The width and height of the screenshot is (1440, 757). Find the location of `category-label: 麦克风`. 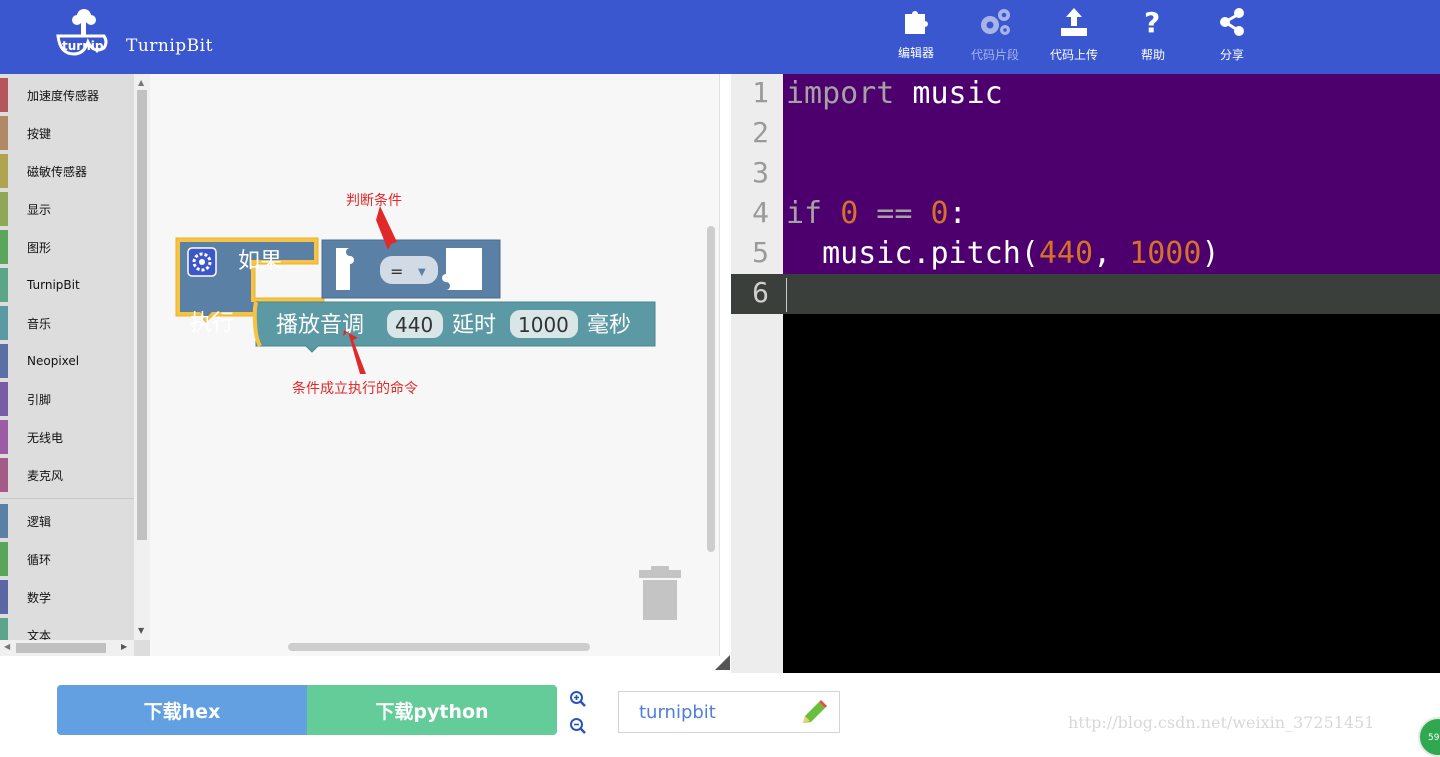

category-label: 麦克风 is located at coordinates (45, 475).